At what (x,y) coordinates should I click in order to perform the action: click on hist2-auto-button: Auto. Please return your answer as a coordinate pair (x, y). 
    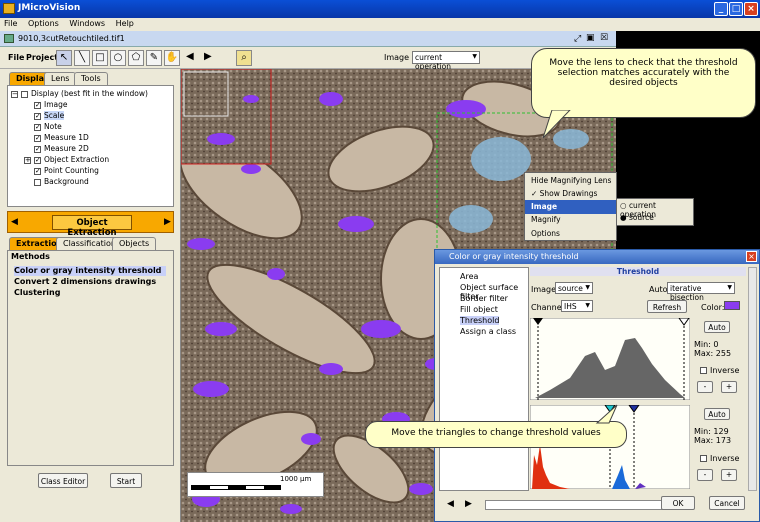
    Looking at the image, I should click on (717, 414).